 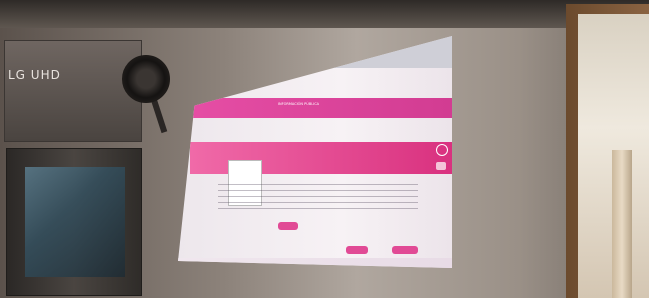 I want to click on cabinet-door, so click(x=75, y=222).